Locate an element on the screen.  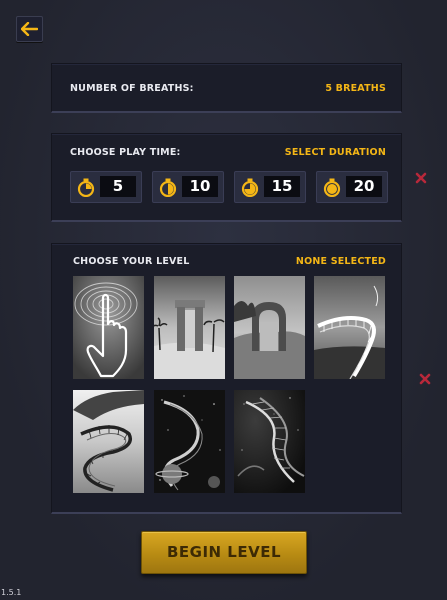
space-staircase-image is located at coordinates (189, 441).